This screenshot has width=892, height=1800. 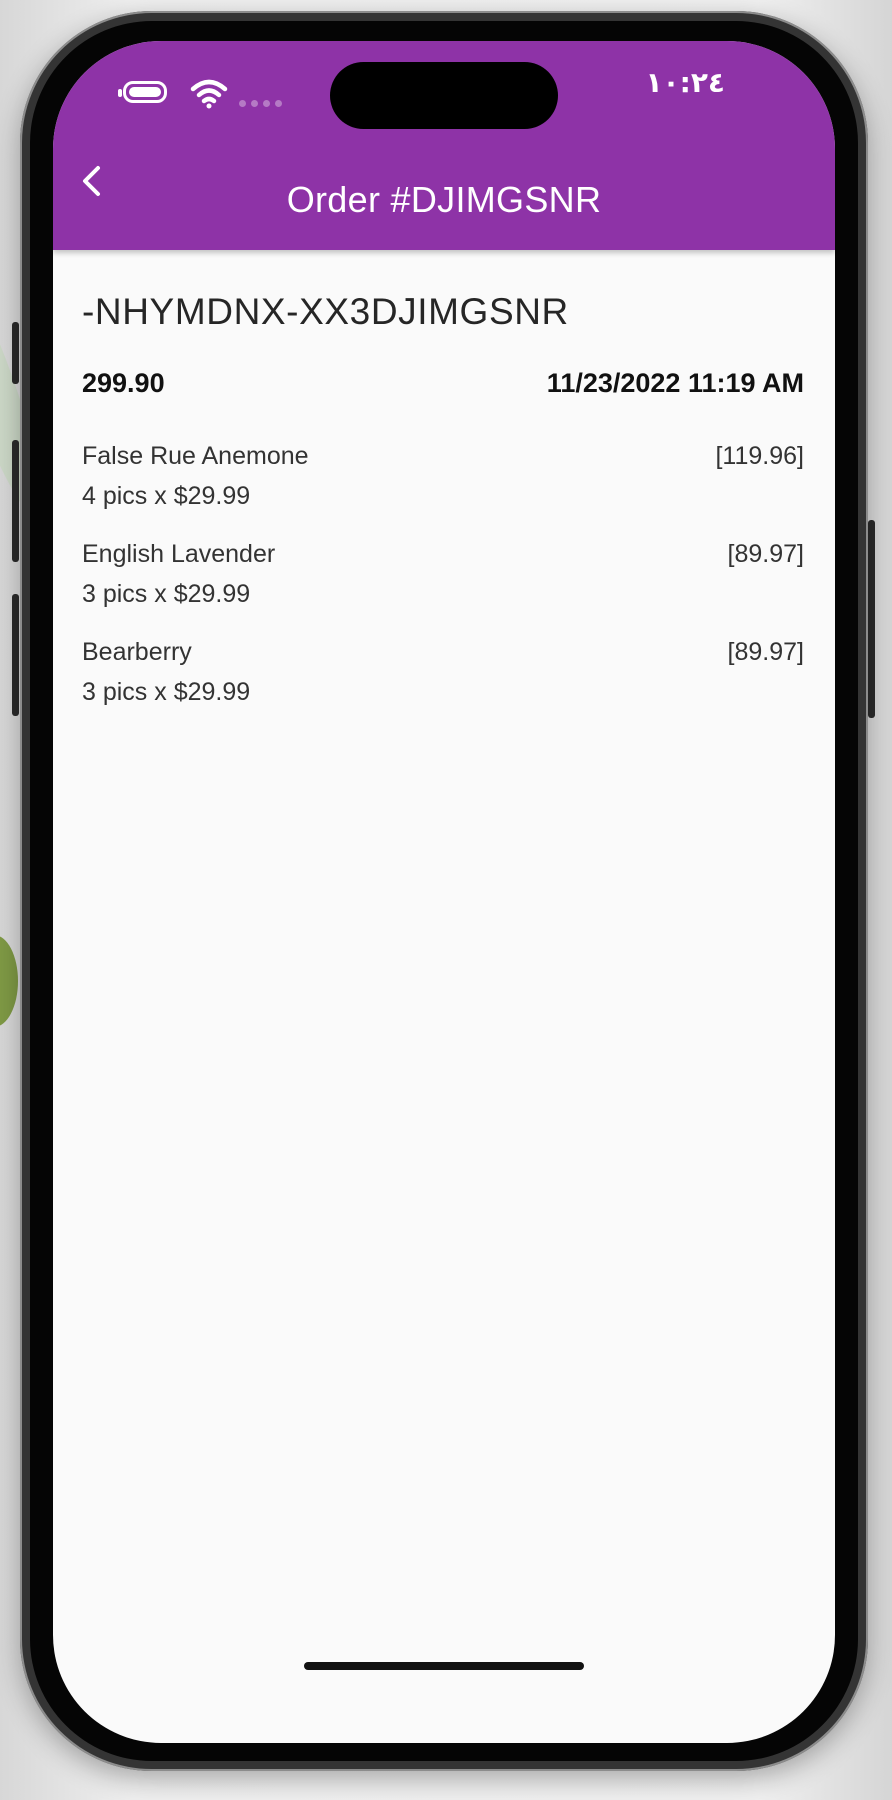 I want to click on mute-switch, so click(x=15, y=353).